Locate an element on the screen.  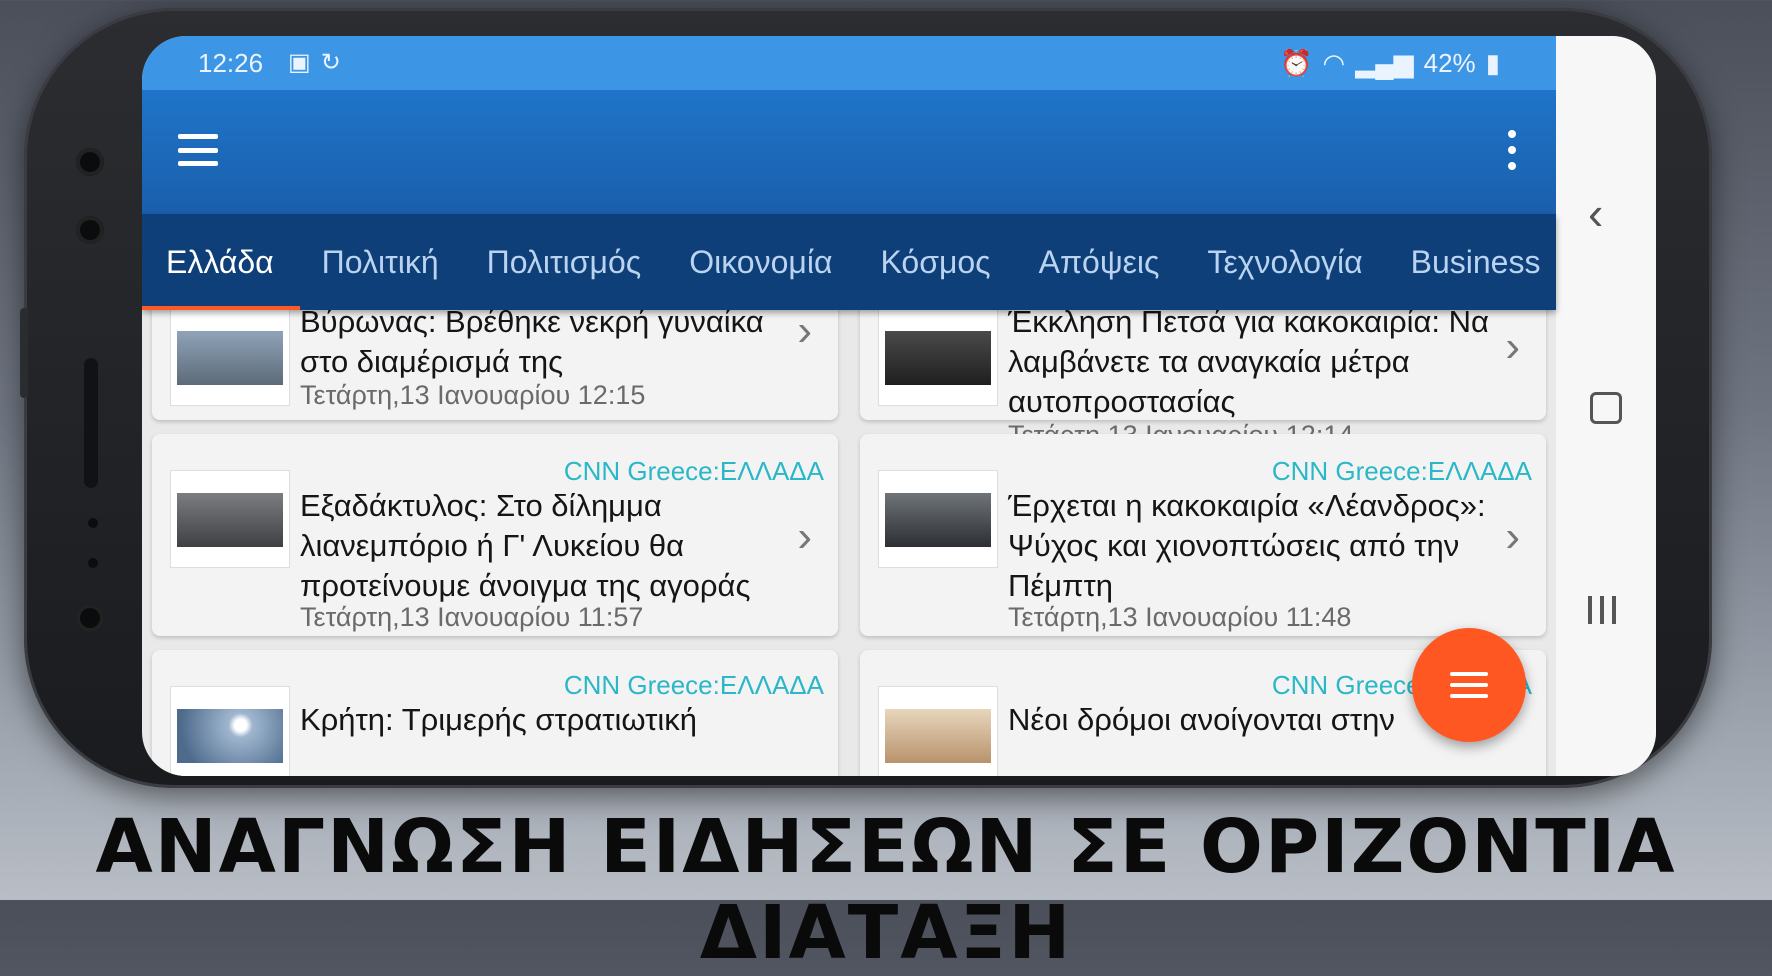
front-camera is located at coordinates (90, 162).